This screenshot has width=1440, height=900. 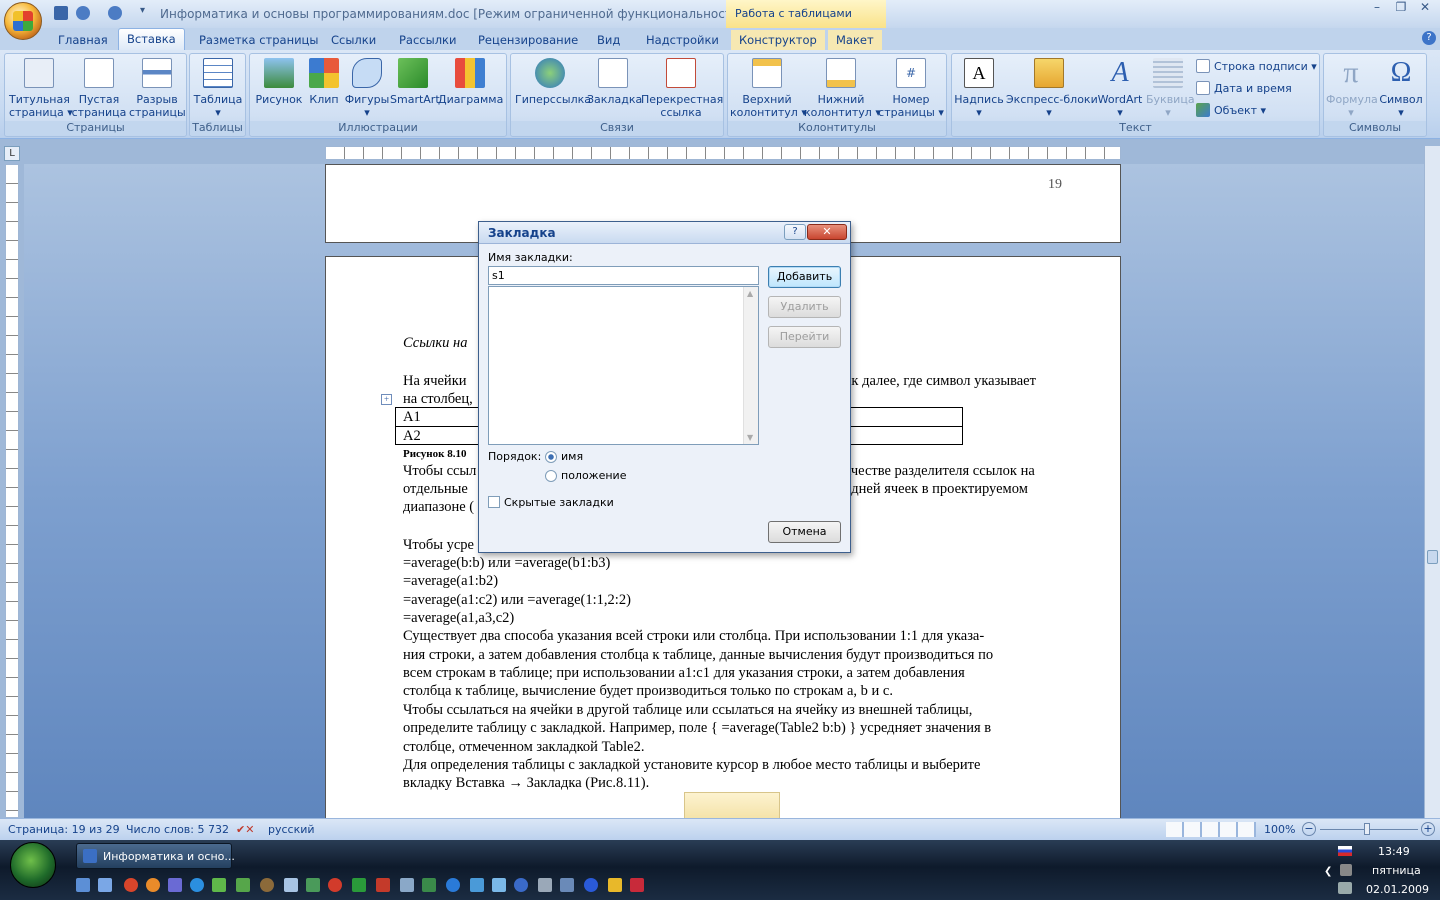 I want to click on cancel-button: Отмена, so click(x=804, y=532).